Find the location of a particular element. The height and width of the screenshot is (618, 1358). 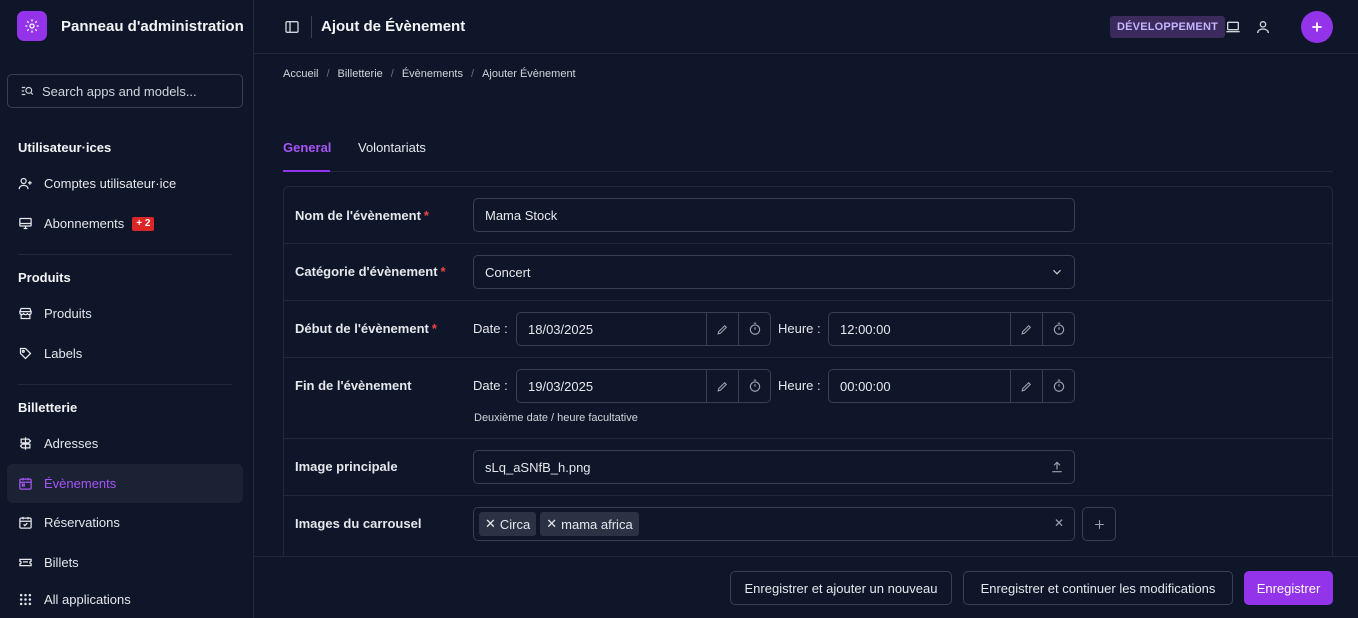

user-plus-icon is located at coordinates (25, 183).